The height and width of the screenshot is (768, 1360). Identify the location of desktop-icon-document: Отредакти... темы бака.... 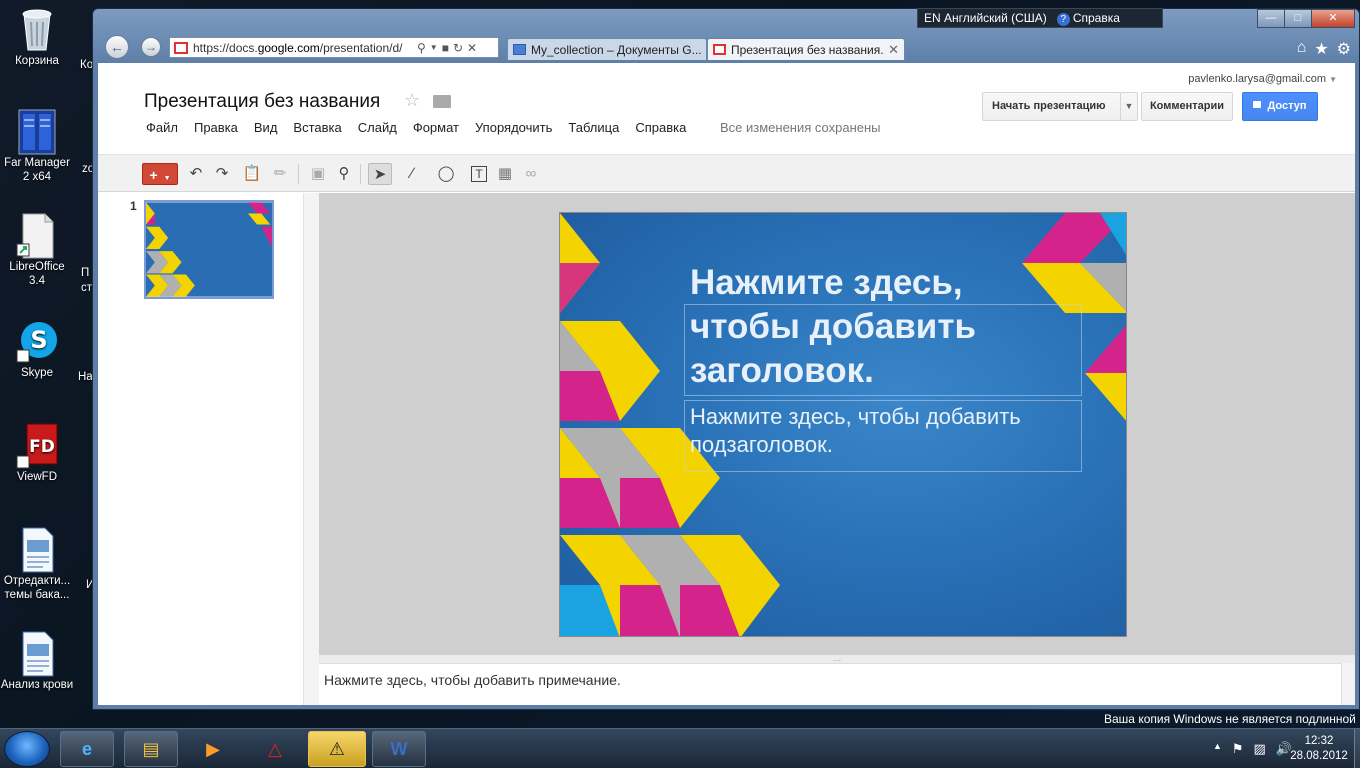
(37, 564).